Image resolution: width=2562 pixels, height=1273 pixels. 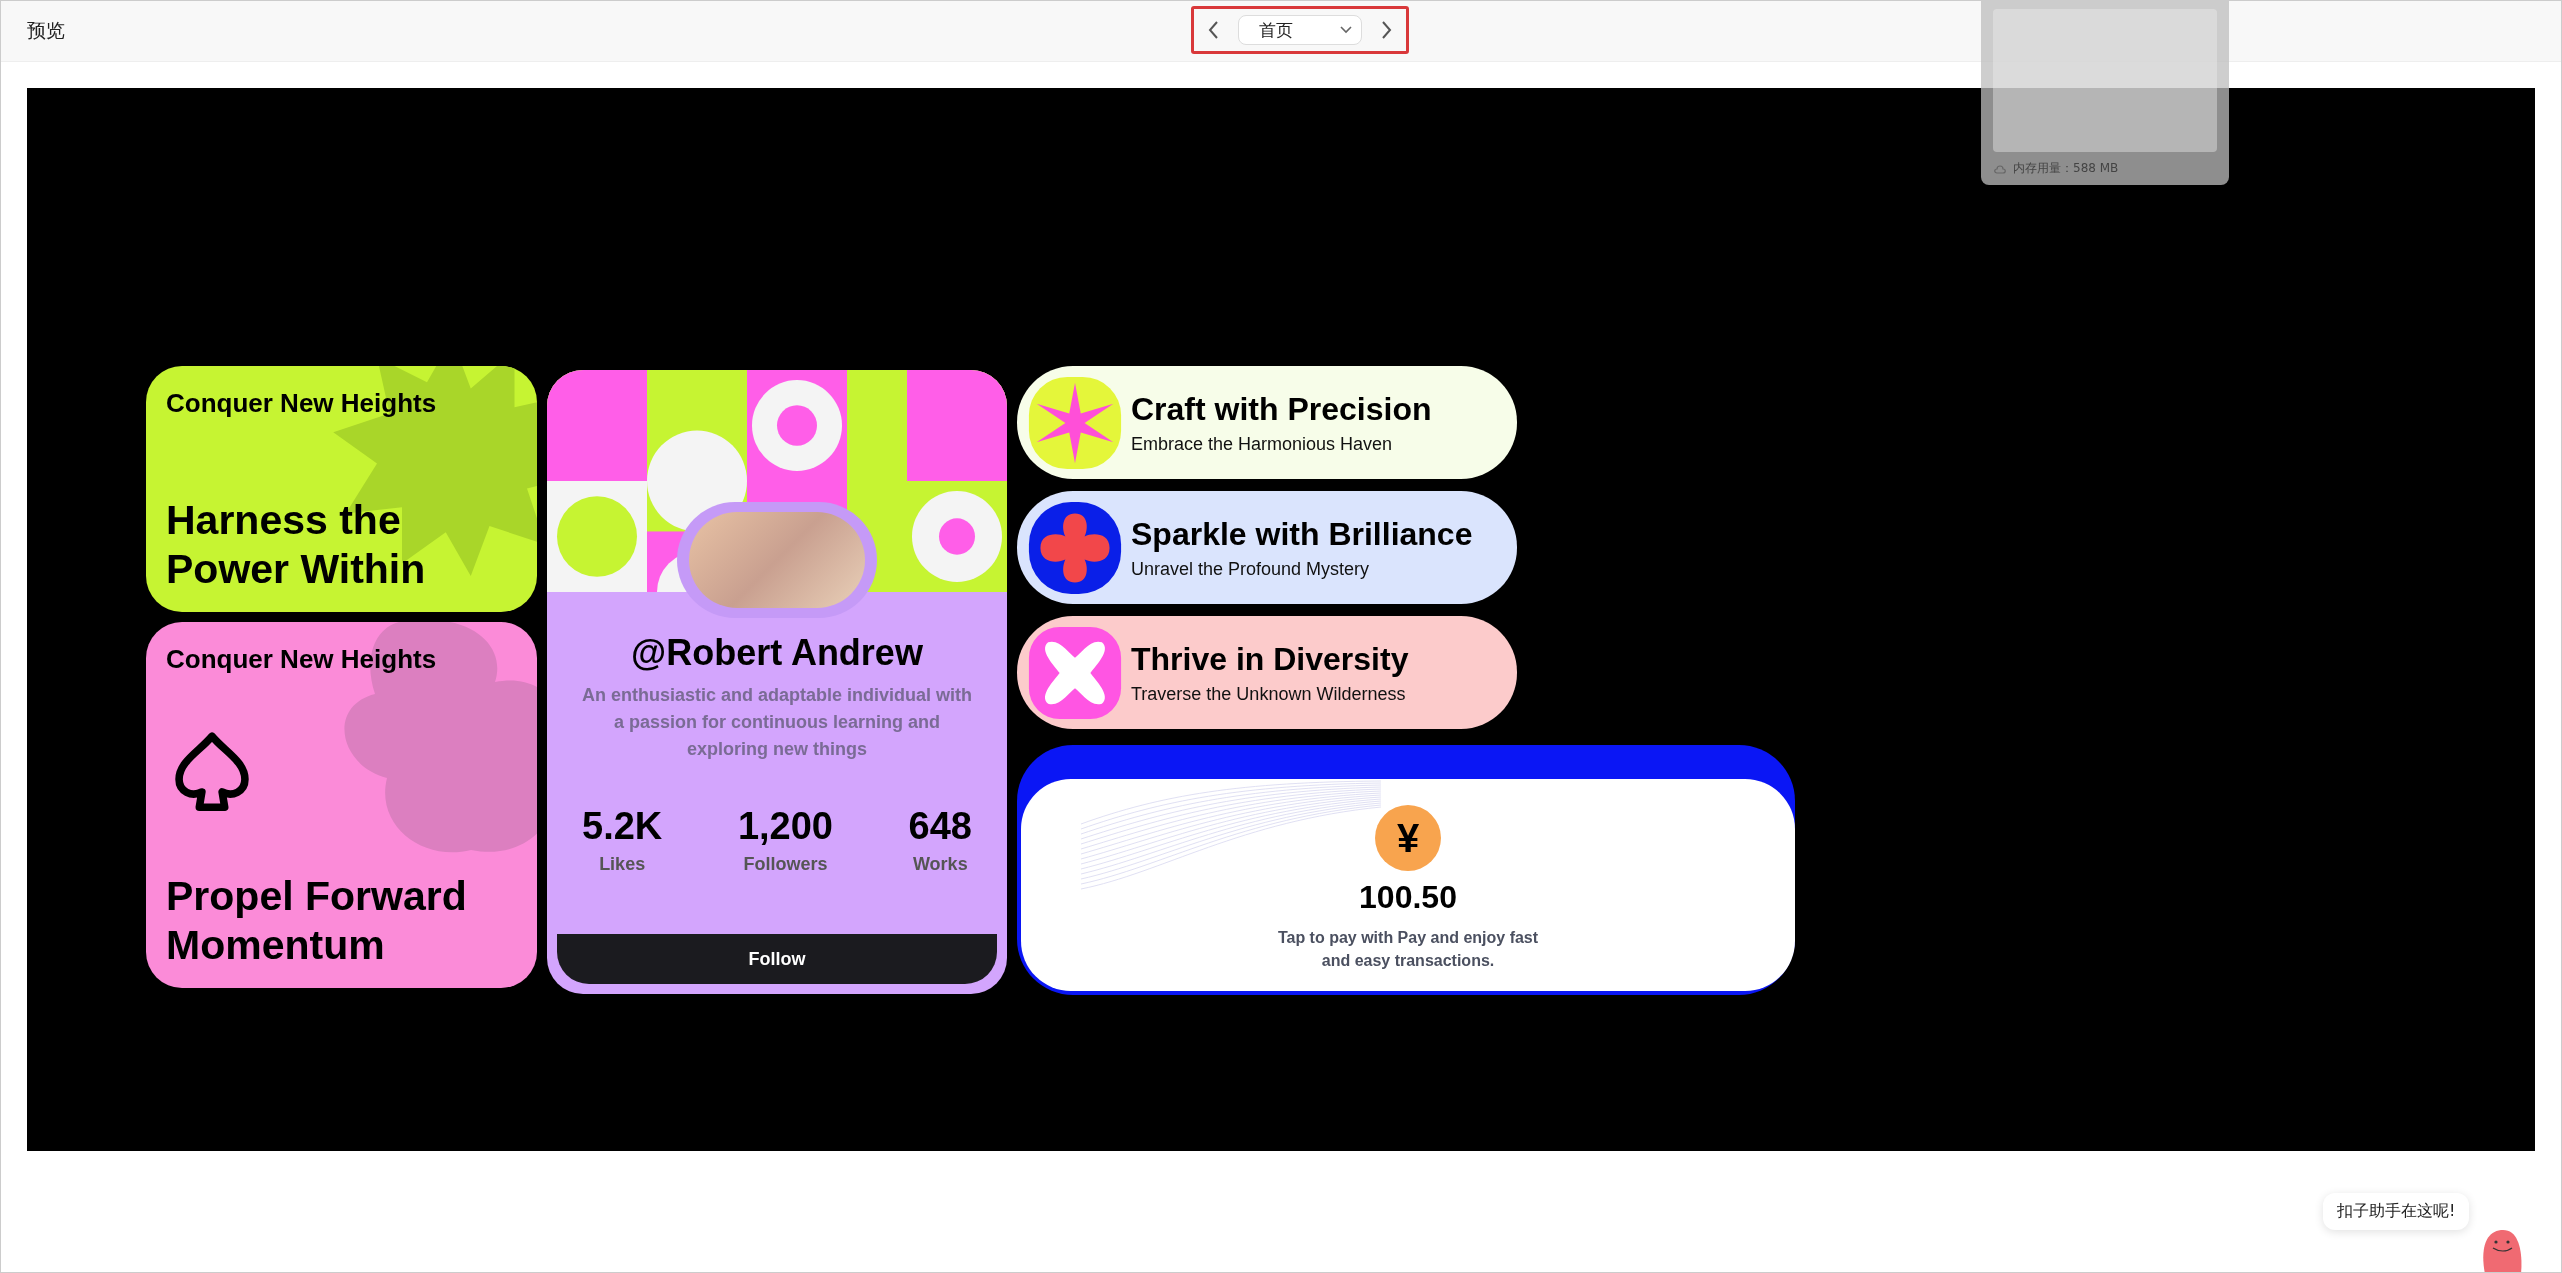 I want to click on pill-title: Thrive in Diversity, so click(x=1270, y=659).